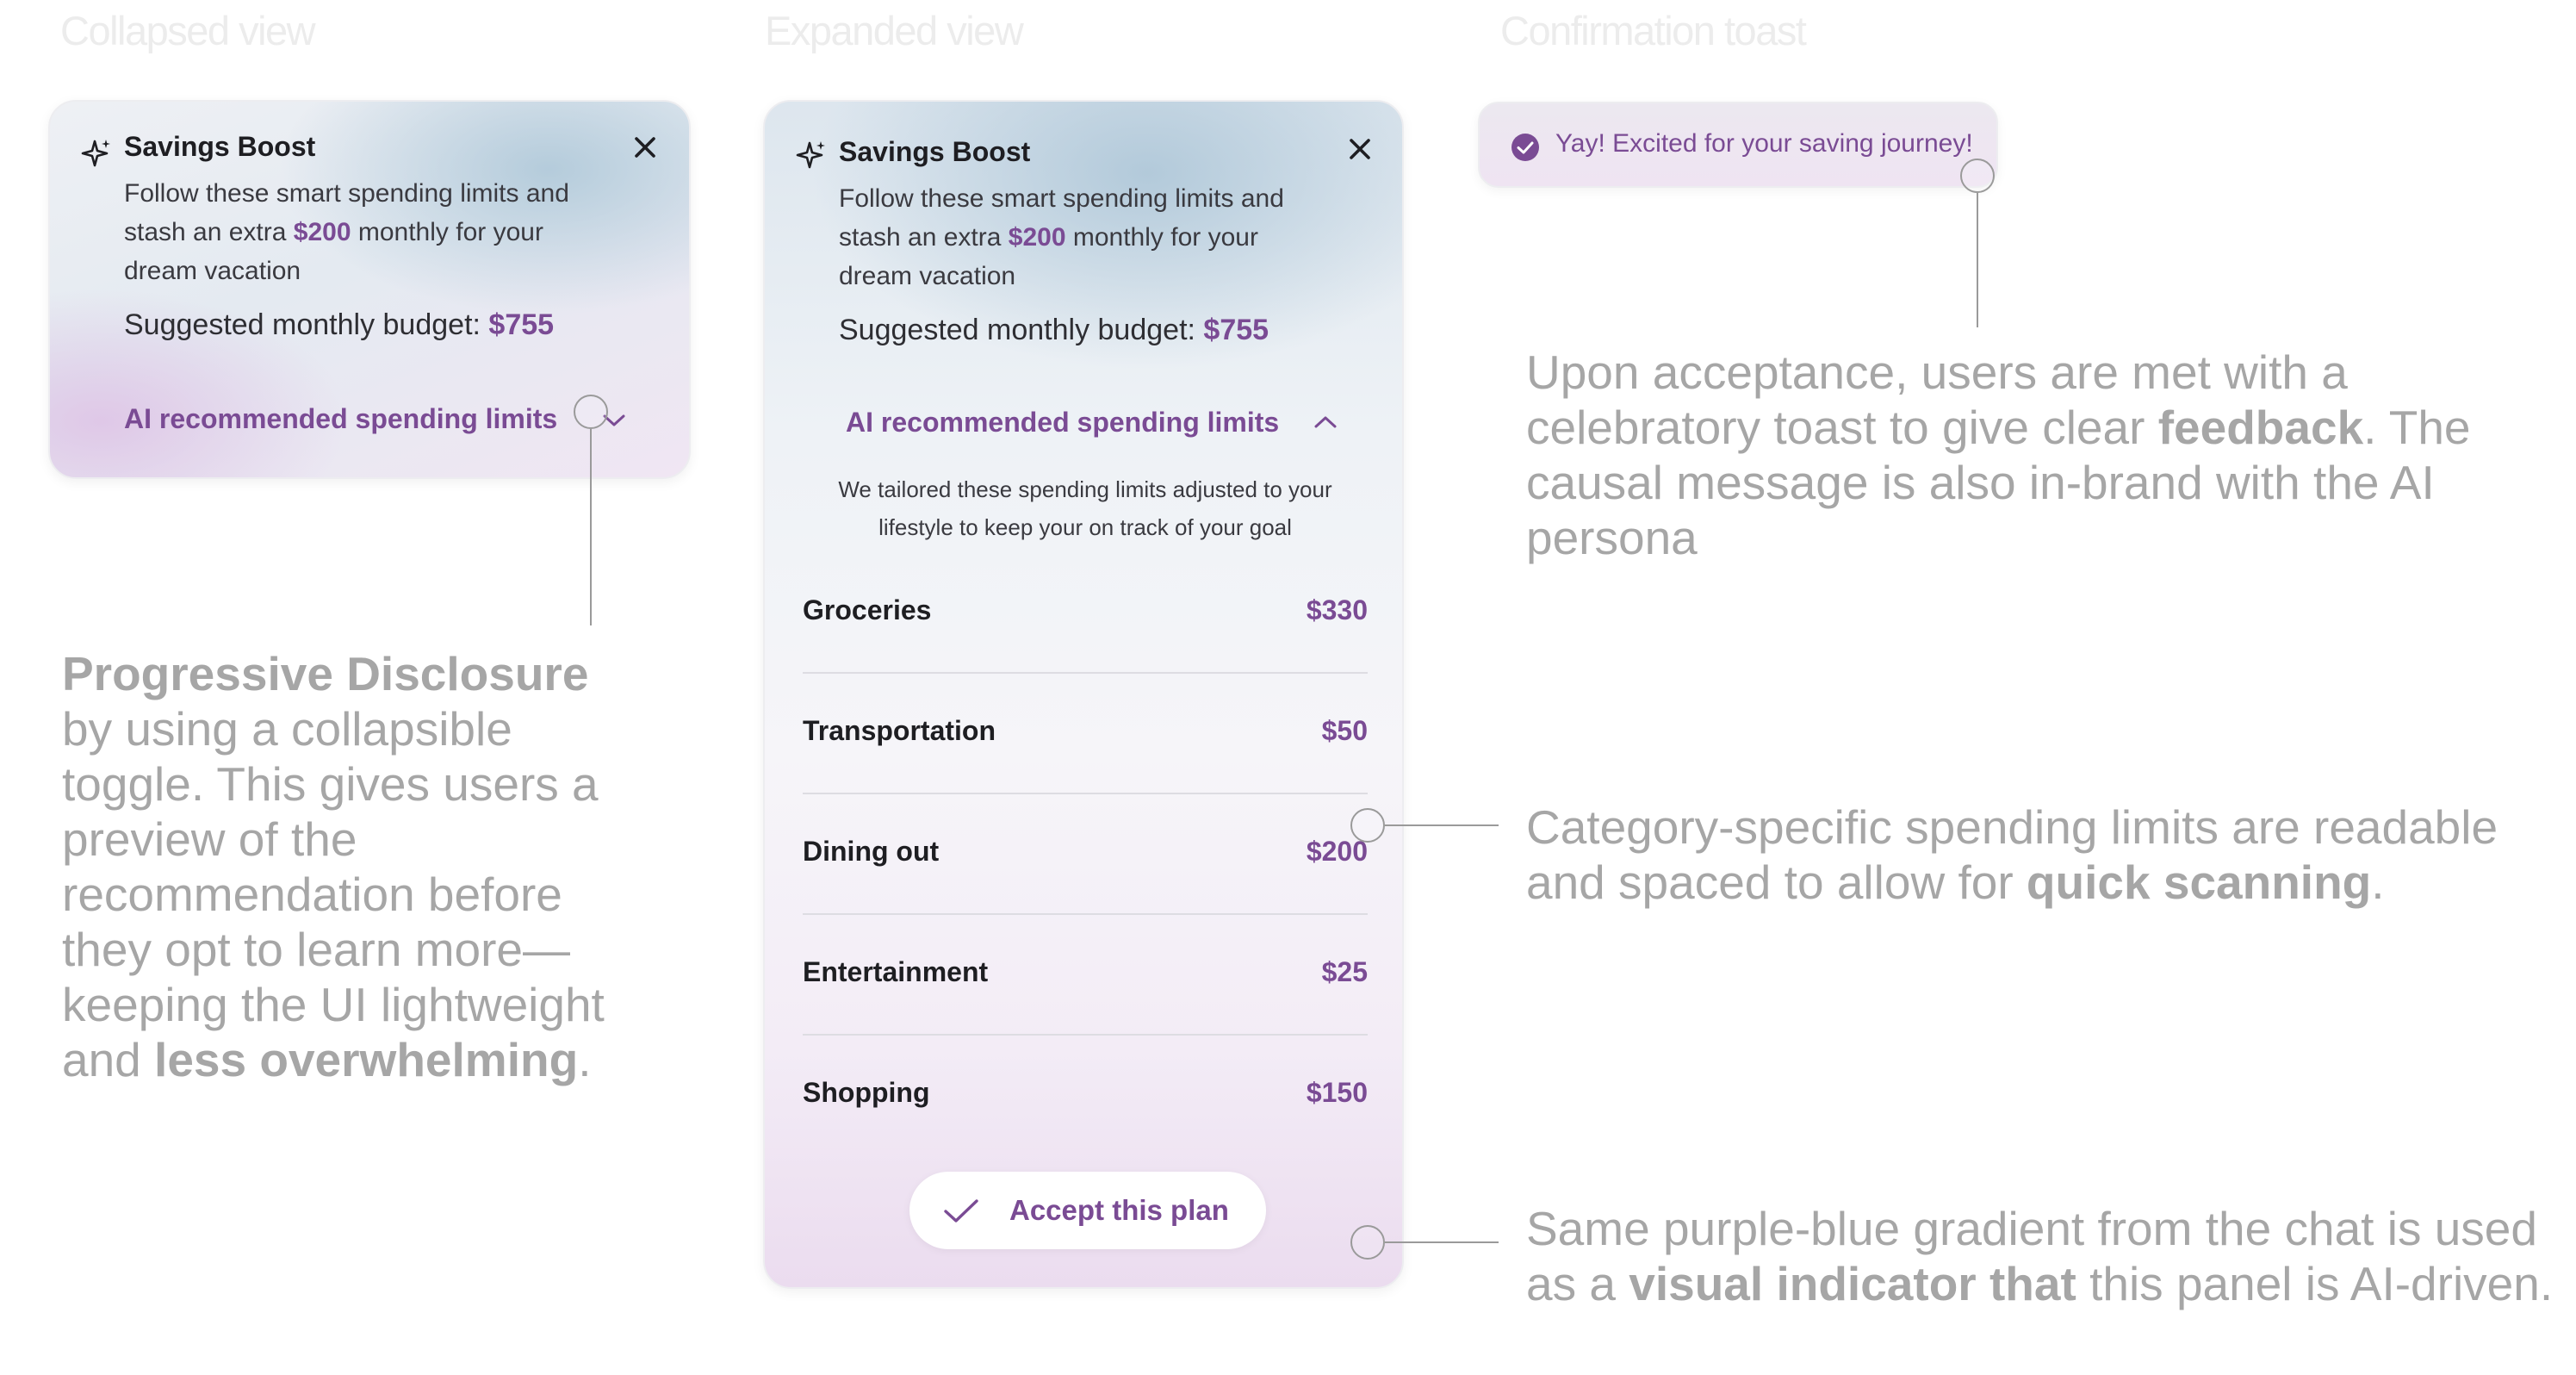 The width and height of the screenshot is (2576, 1375). Describe the element at coordinates (900, 731) in the screenshot. I see `category-label: Transportation` at that location.